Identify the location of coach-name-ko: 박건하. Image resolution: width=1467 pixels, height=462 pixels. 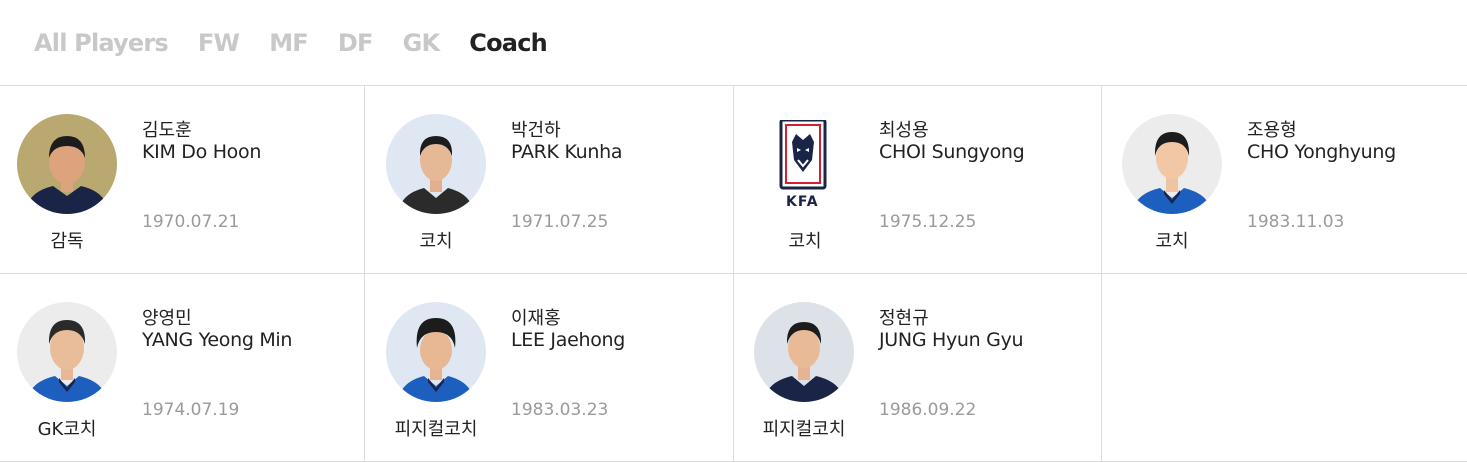
(536, 130).